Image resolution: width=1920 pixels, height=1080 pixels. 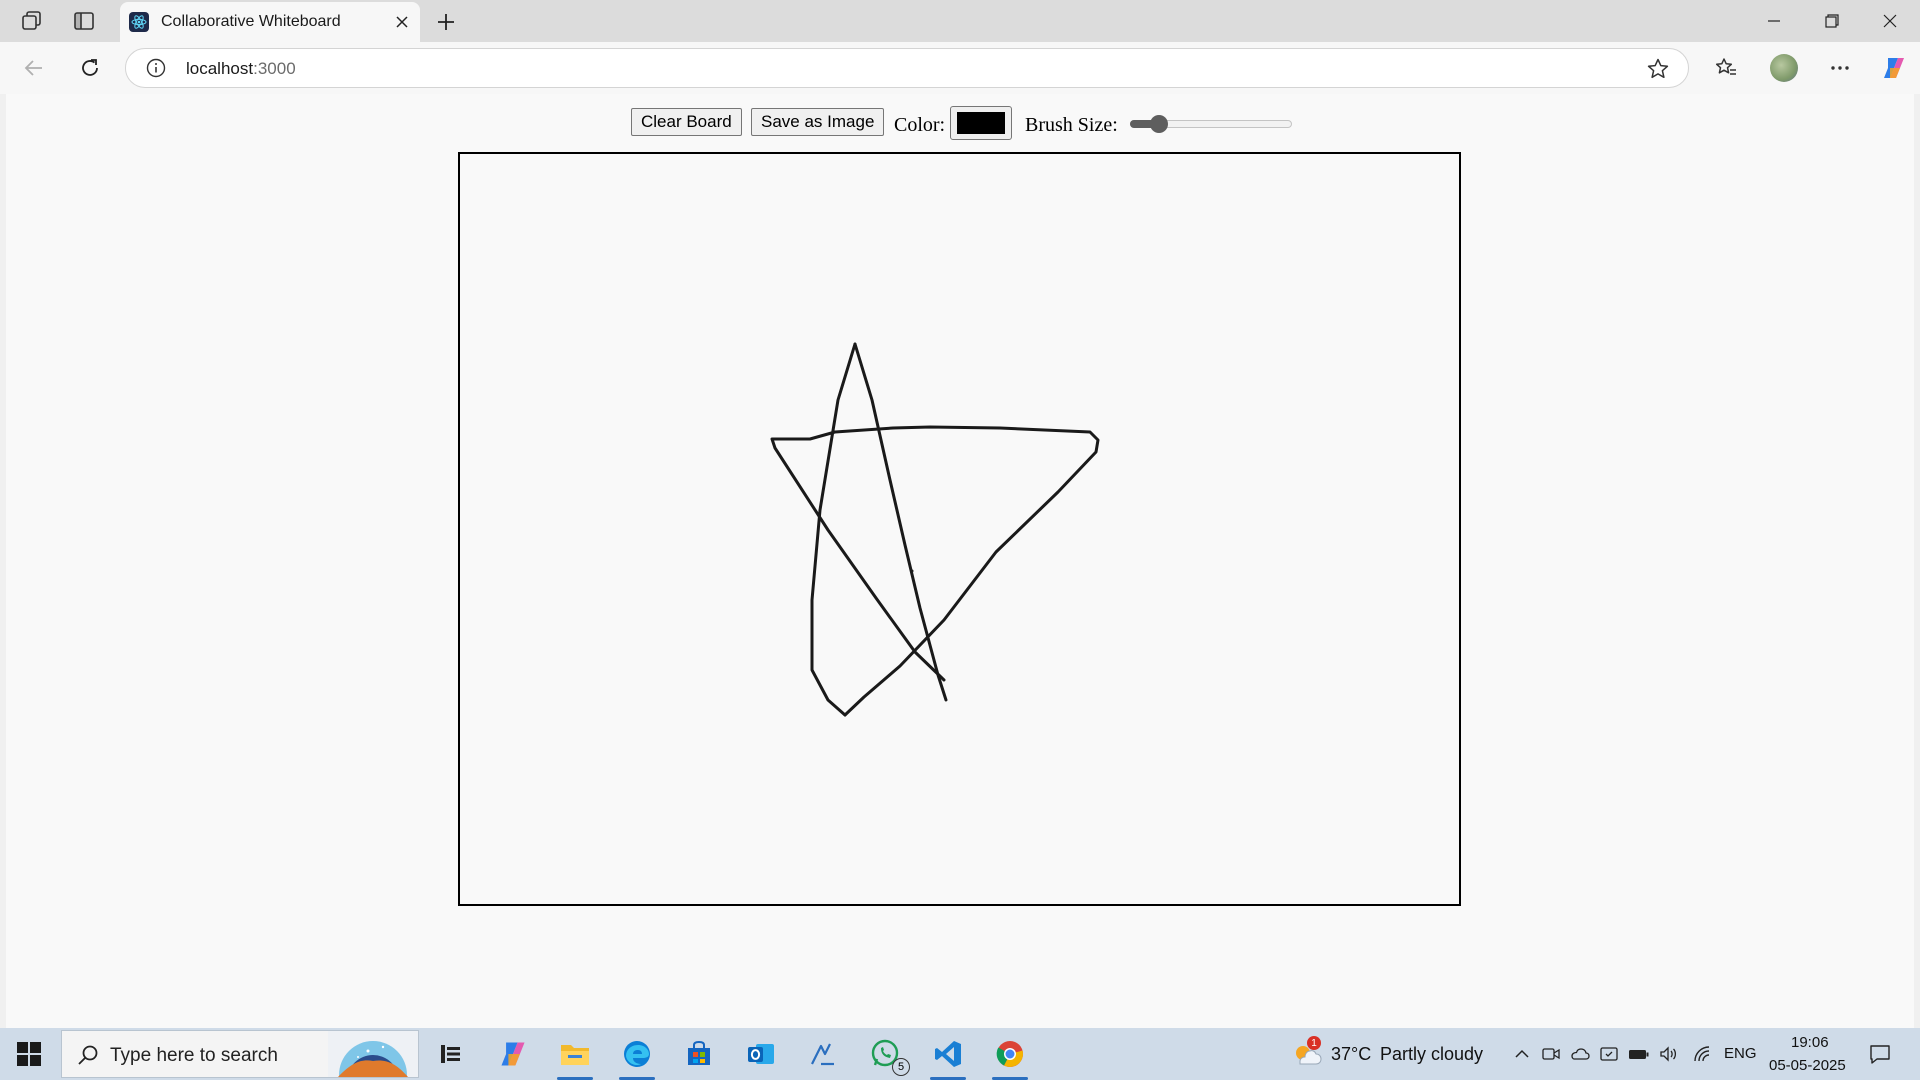 I want to click on clock-time: 19:06, so click(x=1810, y=1042).